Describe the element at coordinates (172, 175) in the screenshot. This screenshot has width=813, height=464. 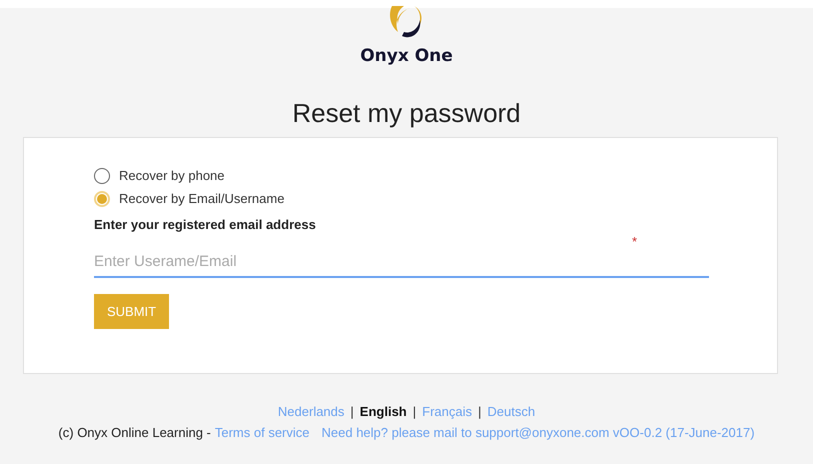
I see `radio-label: Recover by phone` at that location.